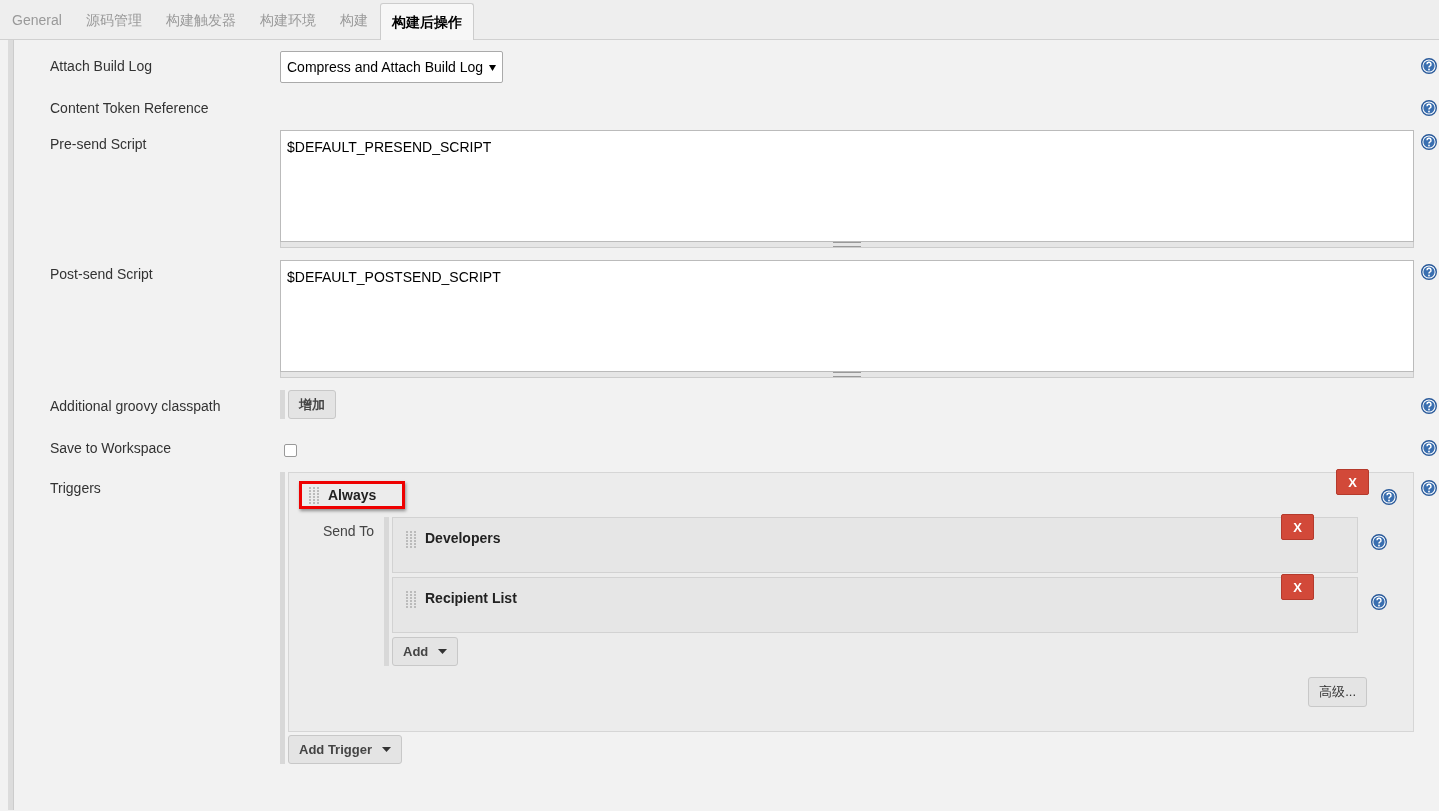 Image resolution: width=1439 pixels, height=811 pixels. Describe the element at coordinates (136, 405) in the screenshot. I see `field-label: Additional groovy classpath` at that location.